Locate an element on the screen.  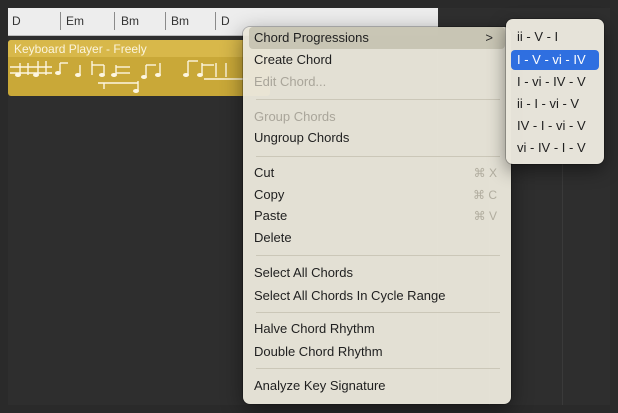
menu-item-label: Chord Progressions is located at coordinates (311, 37).